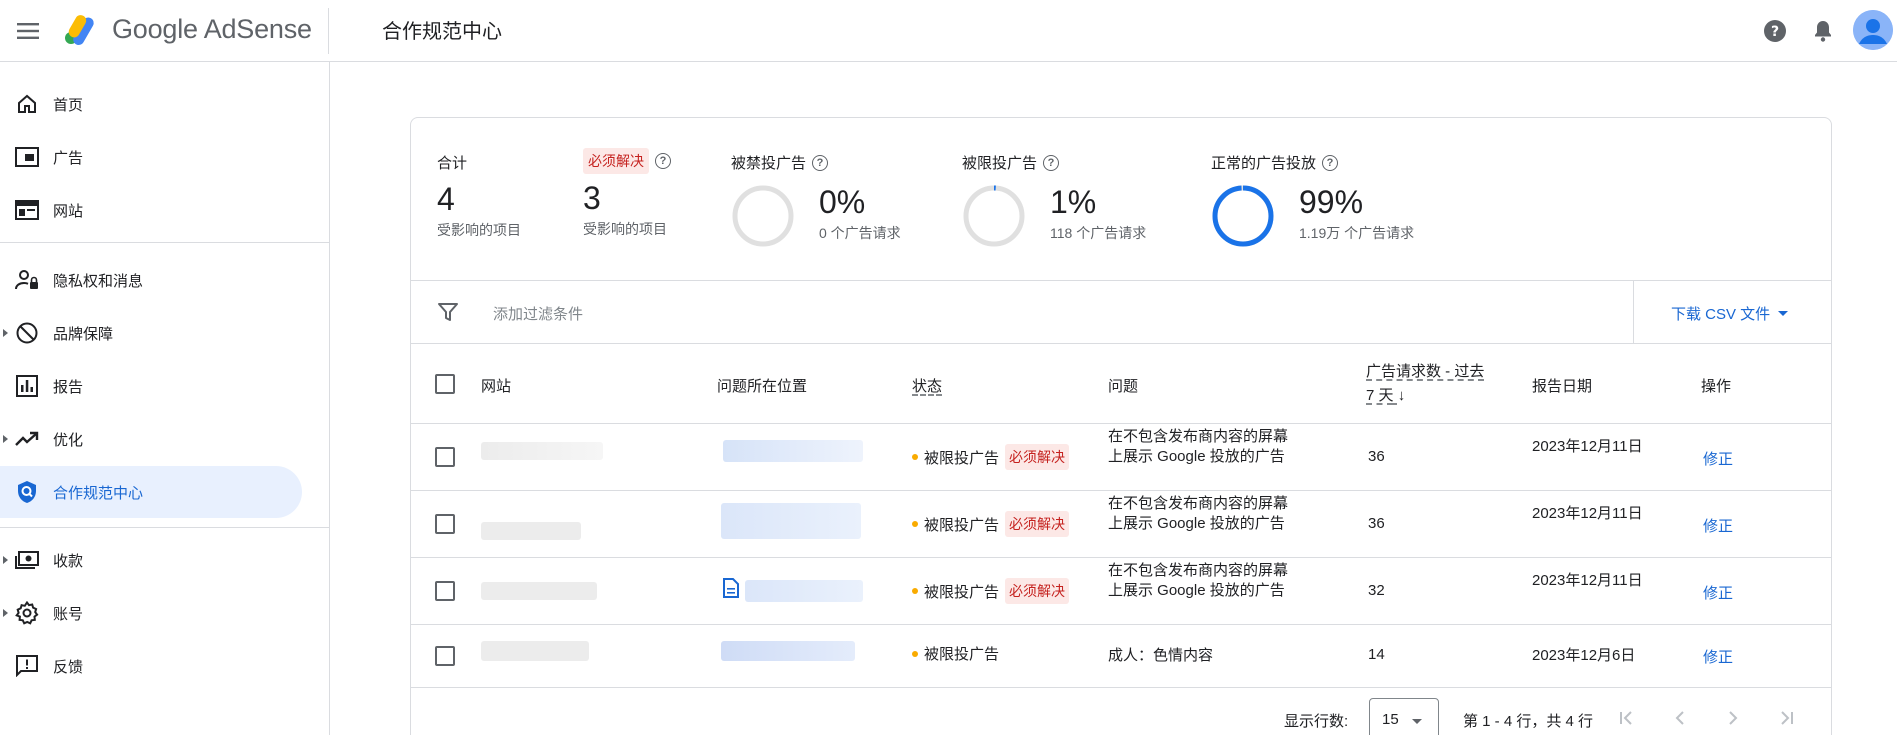  Describe the element at coordinates (1786, 718) in the screenshot. I see `last-page-icon` at that location.